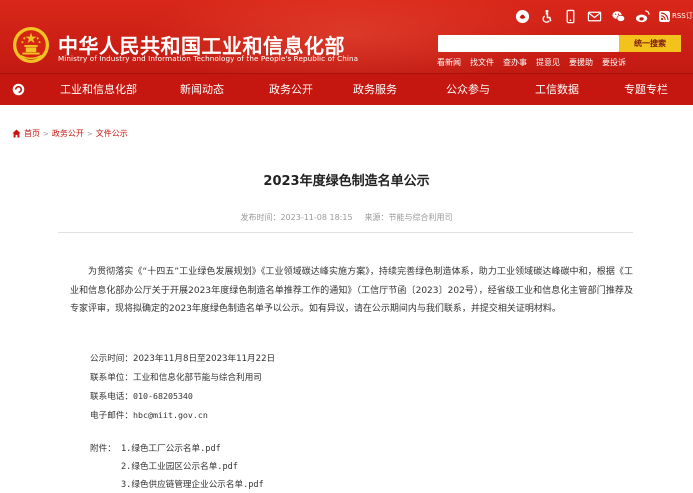 The height and width of the screenshot is (493, 693). Describe the element at coordinates (468, 90) in the screenshot. I see `nav-item-participation: 公众参与` at that location.